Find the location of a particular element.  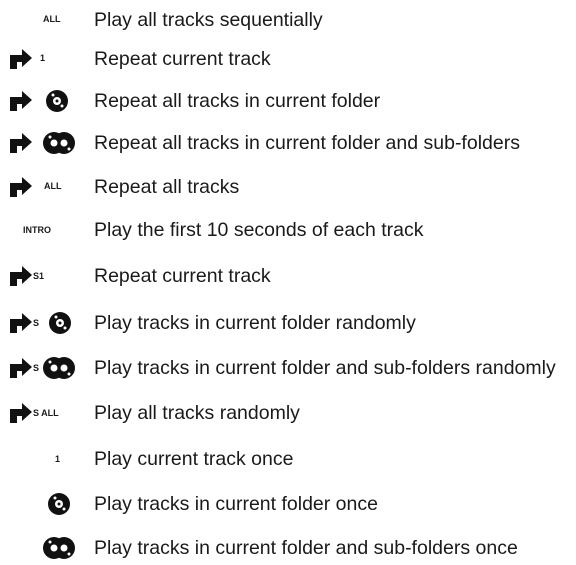

mode-icon: S ALL is located at coordinates (45, 413).